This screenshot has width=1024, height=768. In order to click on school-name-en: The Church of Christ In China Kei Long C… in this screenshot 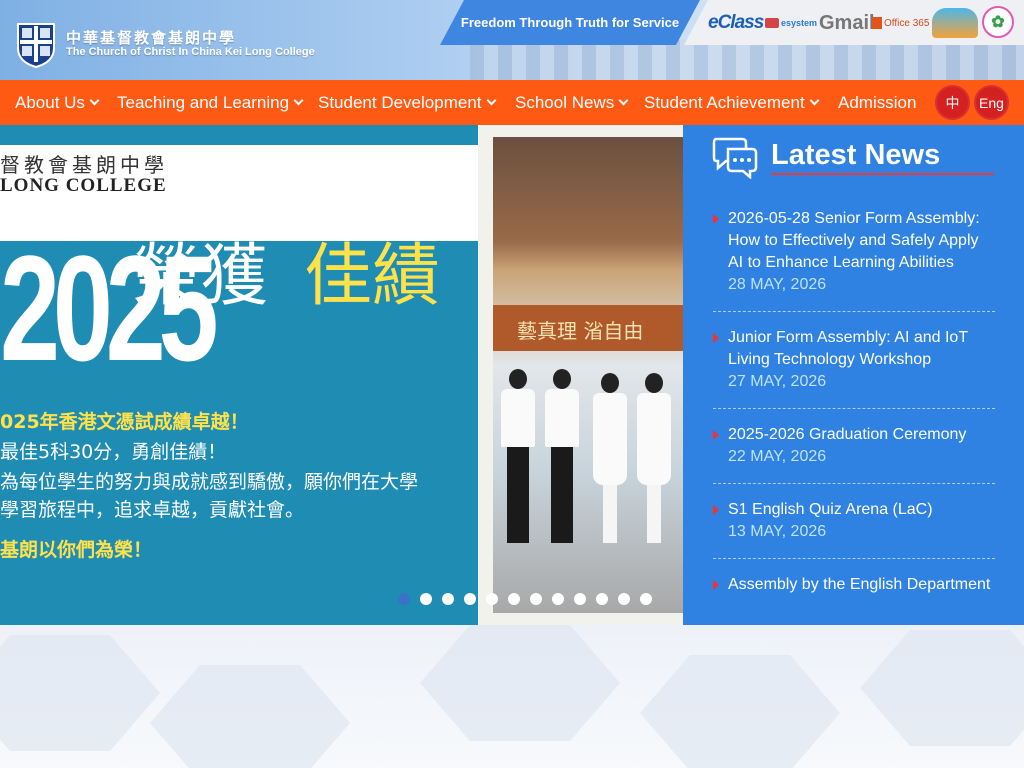, I will do `click(190, 52)`.